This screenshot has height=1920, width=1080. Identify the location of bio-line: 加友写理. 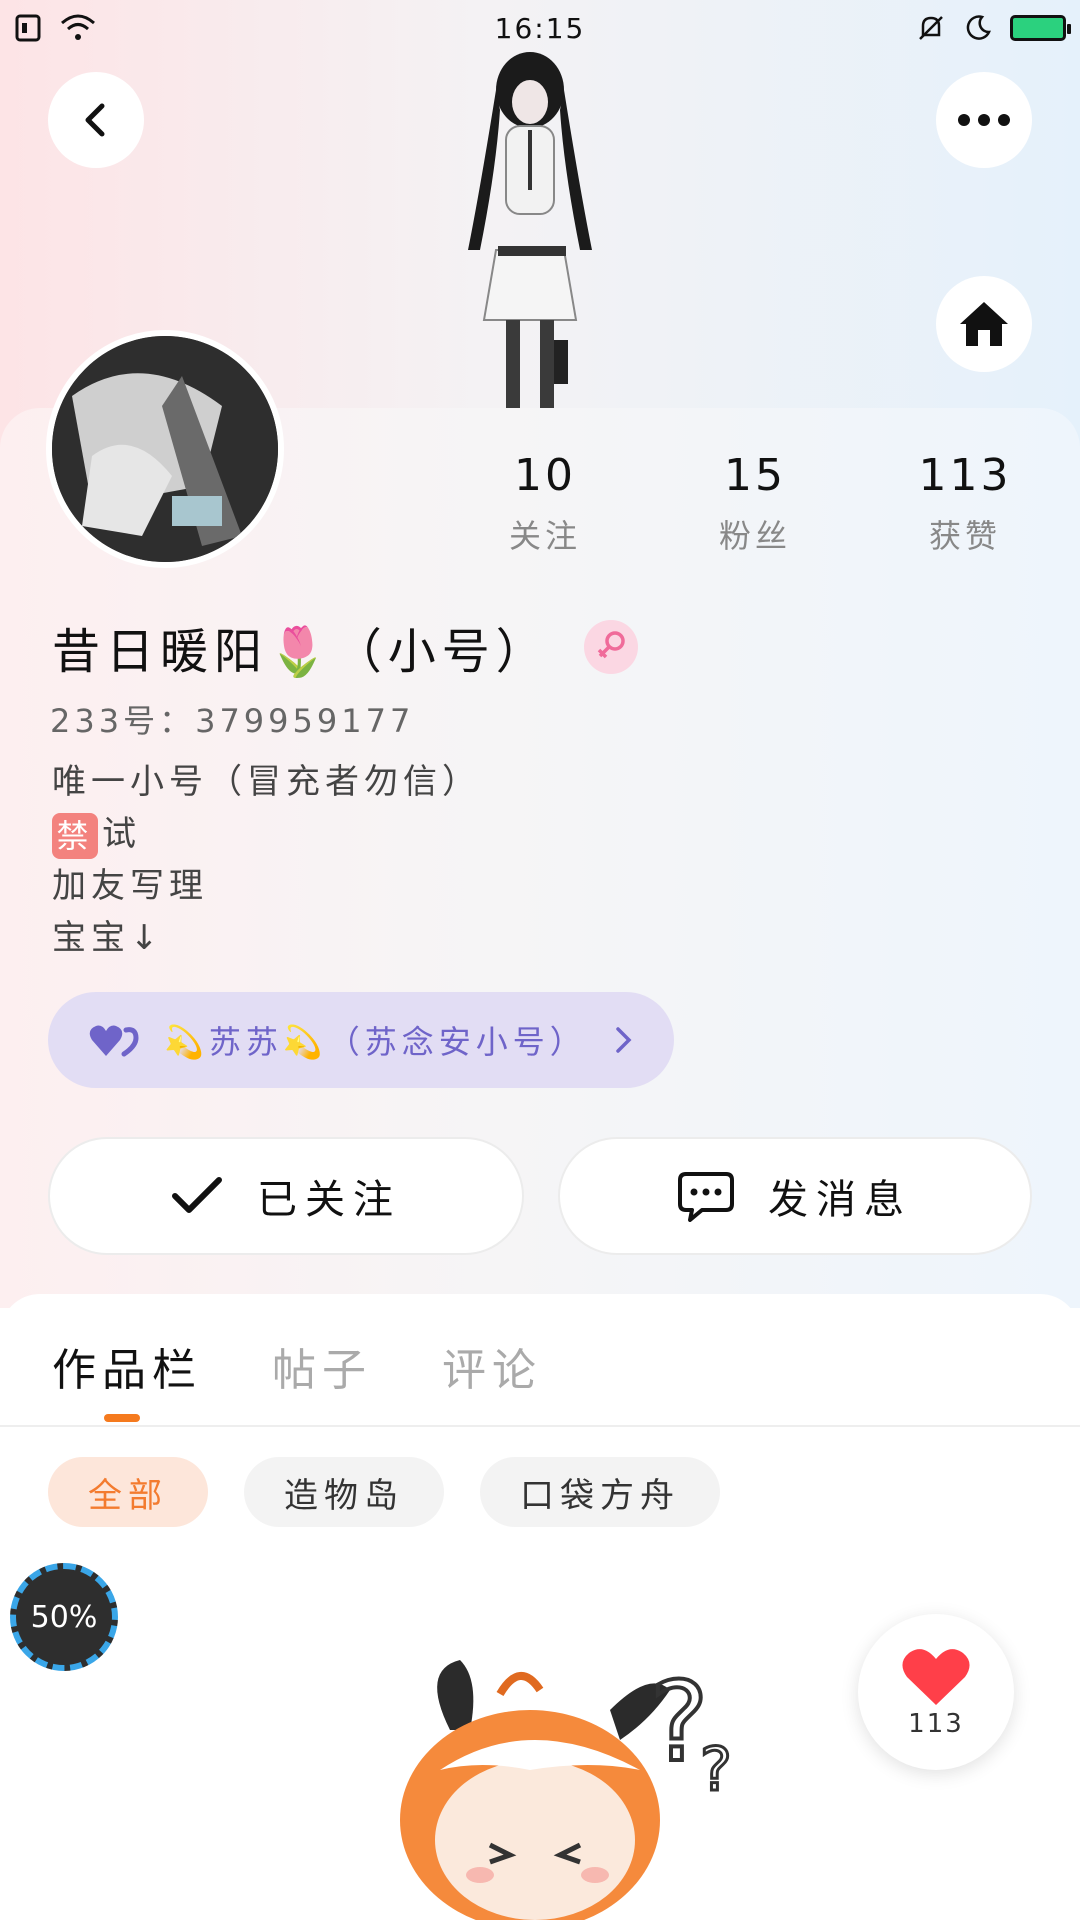
(130, 886).